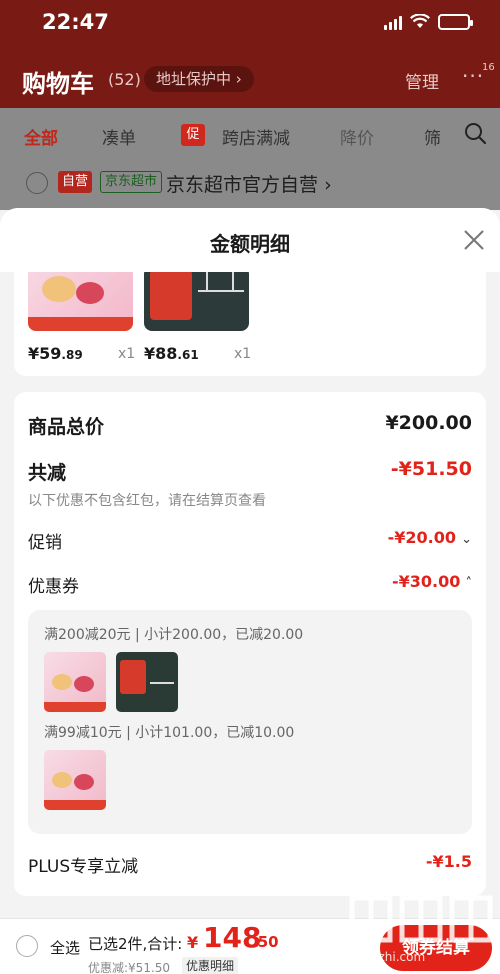 The width and height of the screenshot is (500, 974). Describe the element at coordinates (171, 353) in the screenshot. I see `item-price: ¥88.61` at that location.